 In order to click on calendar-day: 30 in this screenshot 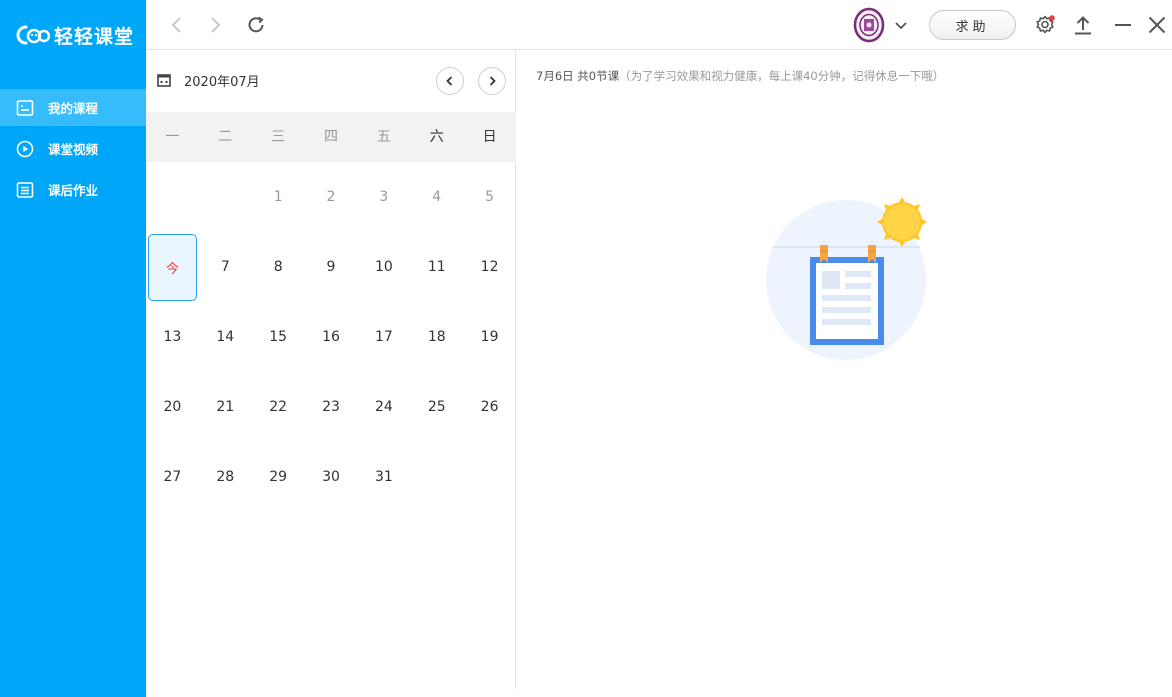, I will do `click(331, 477)`.